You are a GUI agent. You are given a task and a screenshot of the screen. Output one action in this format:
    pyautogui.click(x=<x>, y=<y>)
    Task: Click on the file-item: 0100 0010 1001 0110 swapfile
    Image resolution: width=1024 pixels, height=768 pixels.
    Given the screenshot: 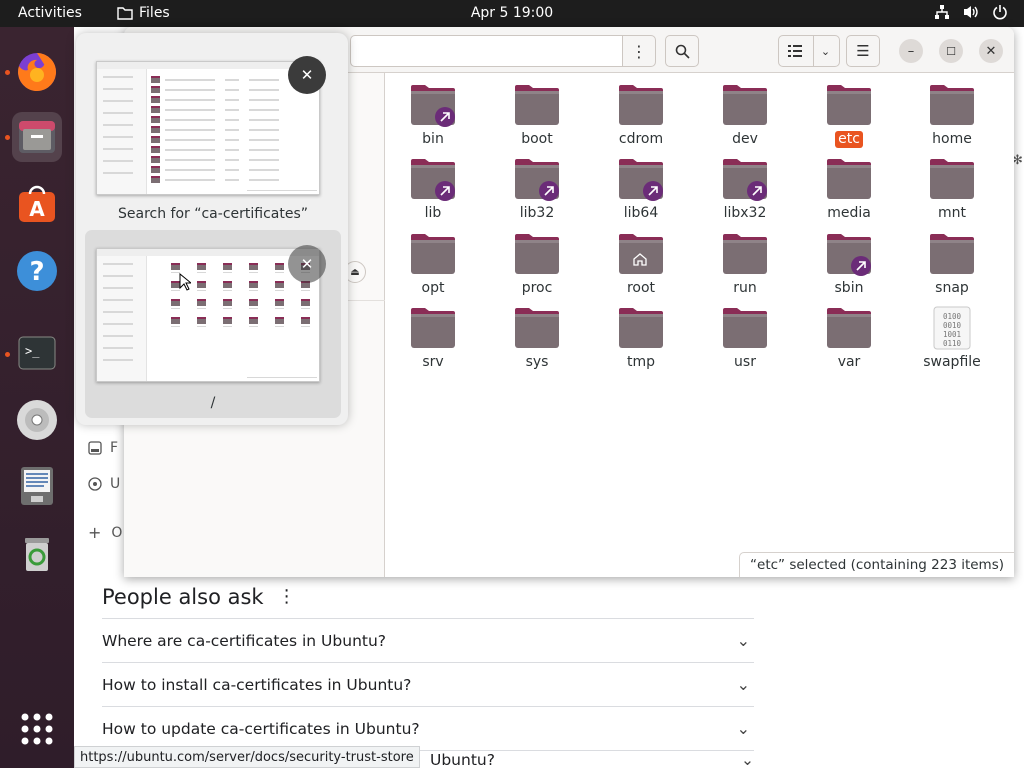 What is the action you would take?
    pyautogui.click(x=952, y=341)
    